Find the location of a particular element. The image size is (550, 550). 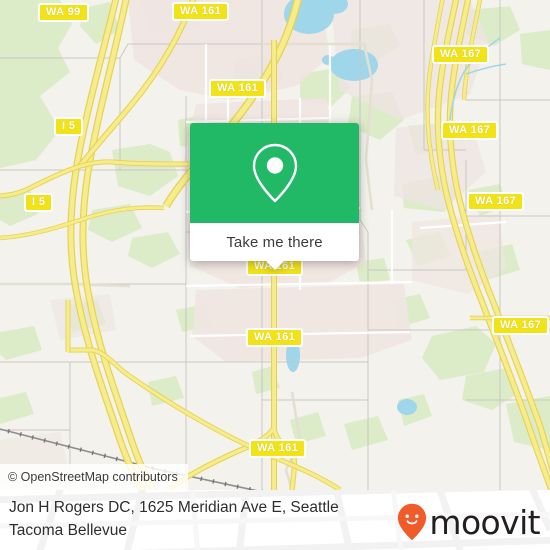

popup-header is located at coordinates (274, 173).